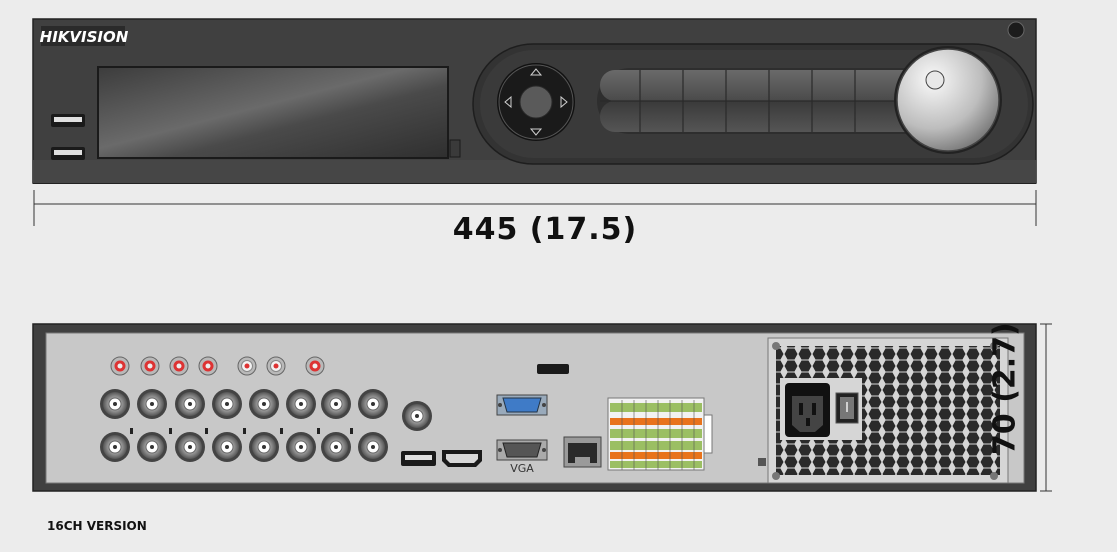  Describe the element at coordinates (660, 434) in the screenshot. I see `alarm-terminal-block` at that location.